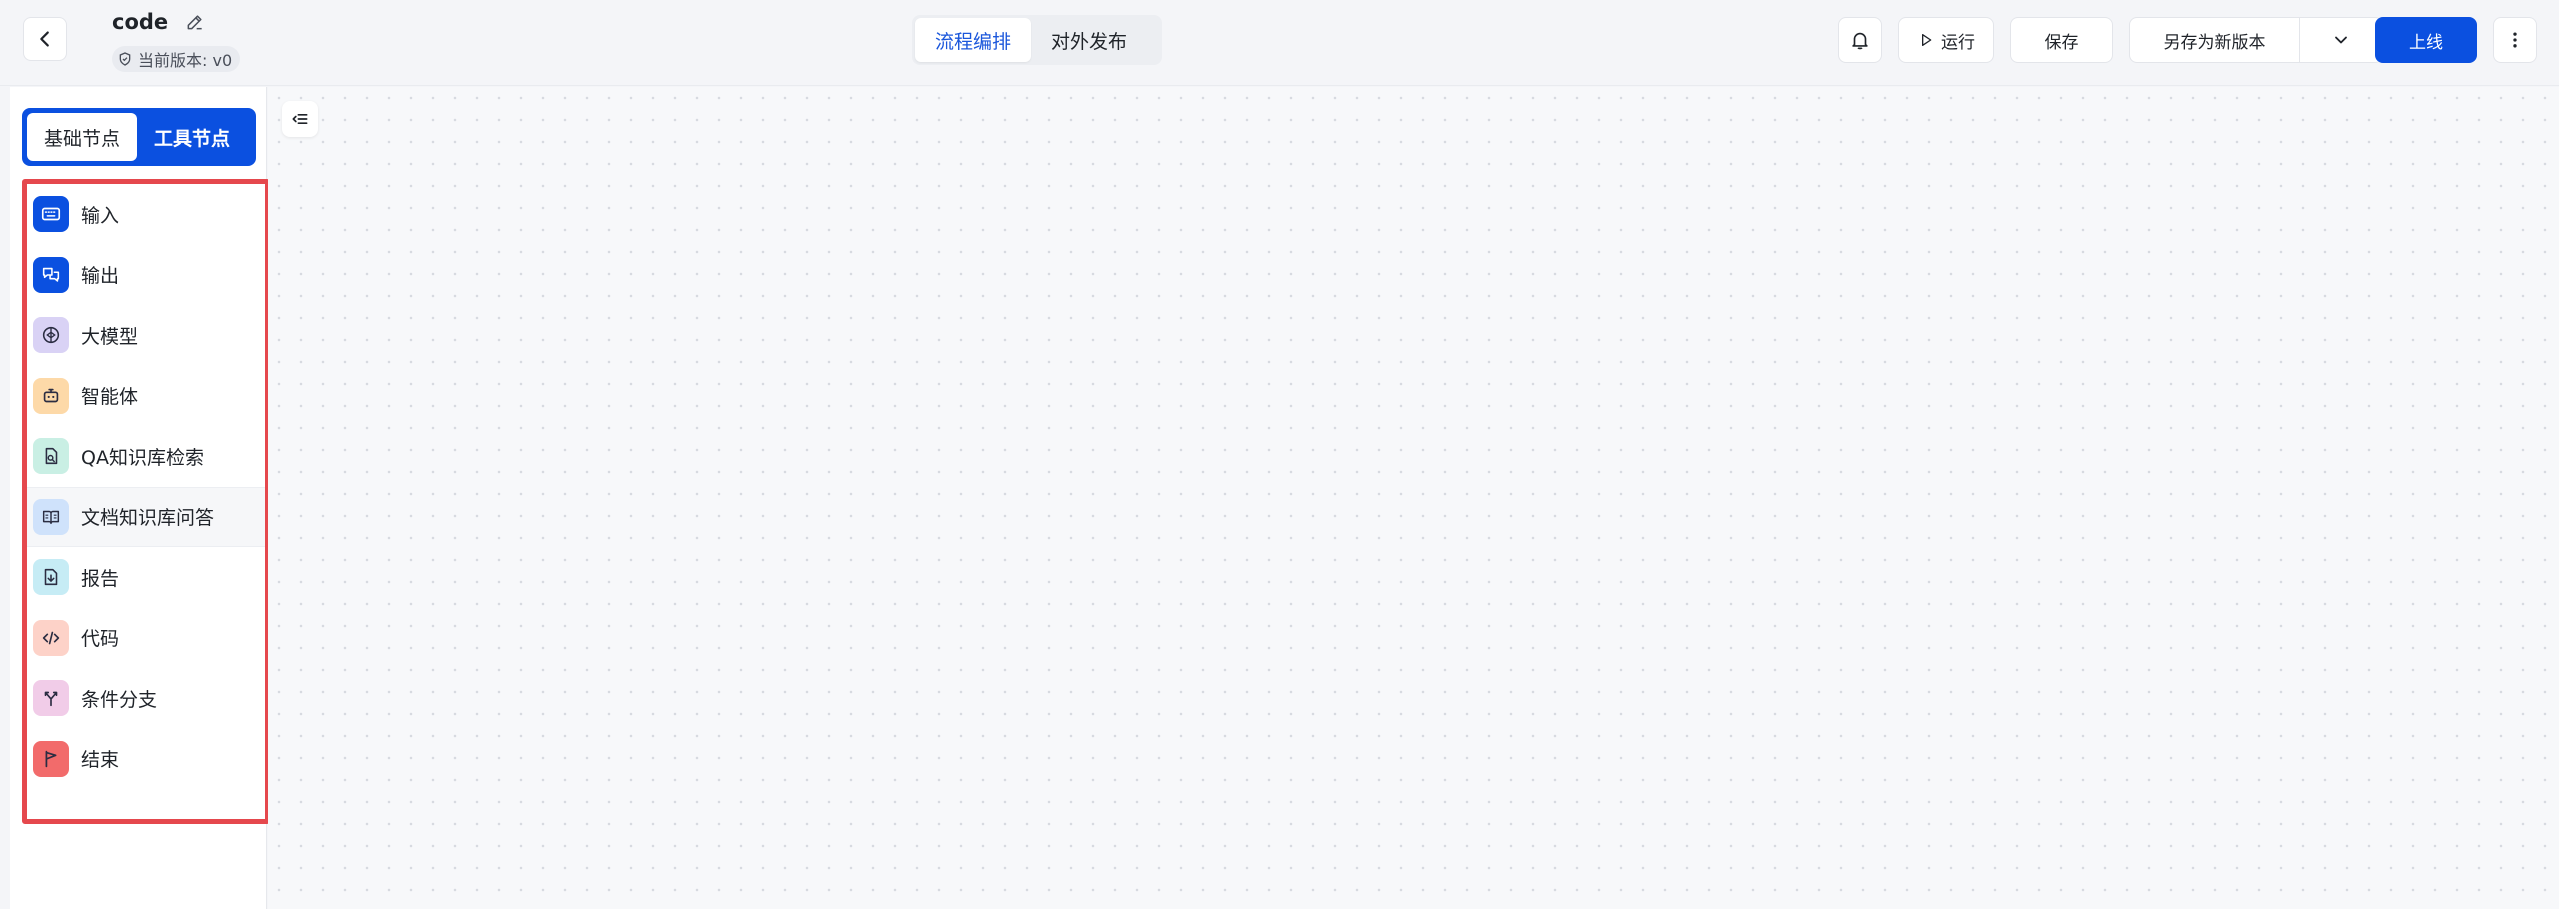 This screenshot has height=909, width=2559. What do you see at coordinates (51, 456) in the screenshot?
I see `doc-search-icon` at bounding box center [51, 456].